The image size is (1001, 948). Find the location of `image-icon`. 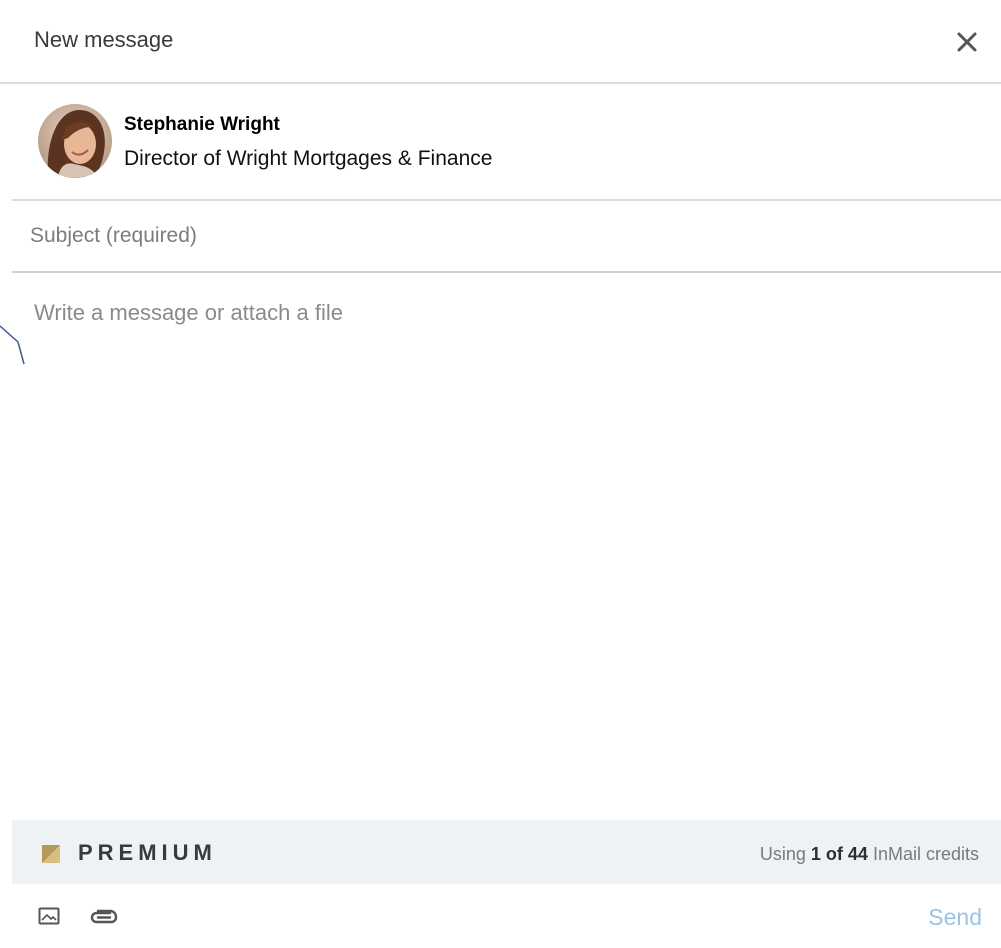

image-icon is located at coordinates (49, 916).